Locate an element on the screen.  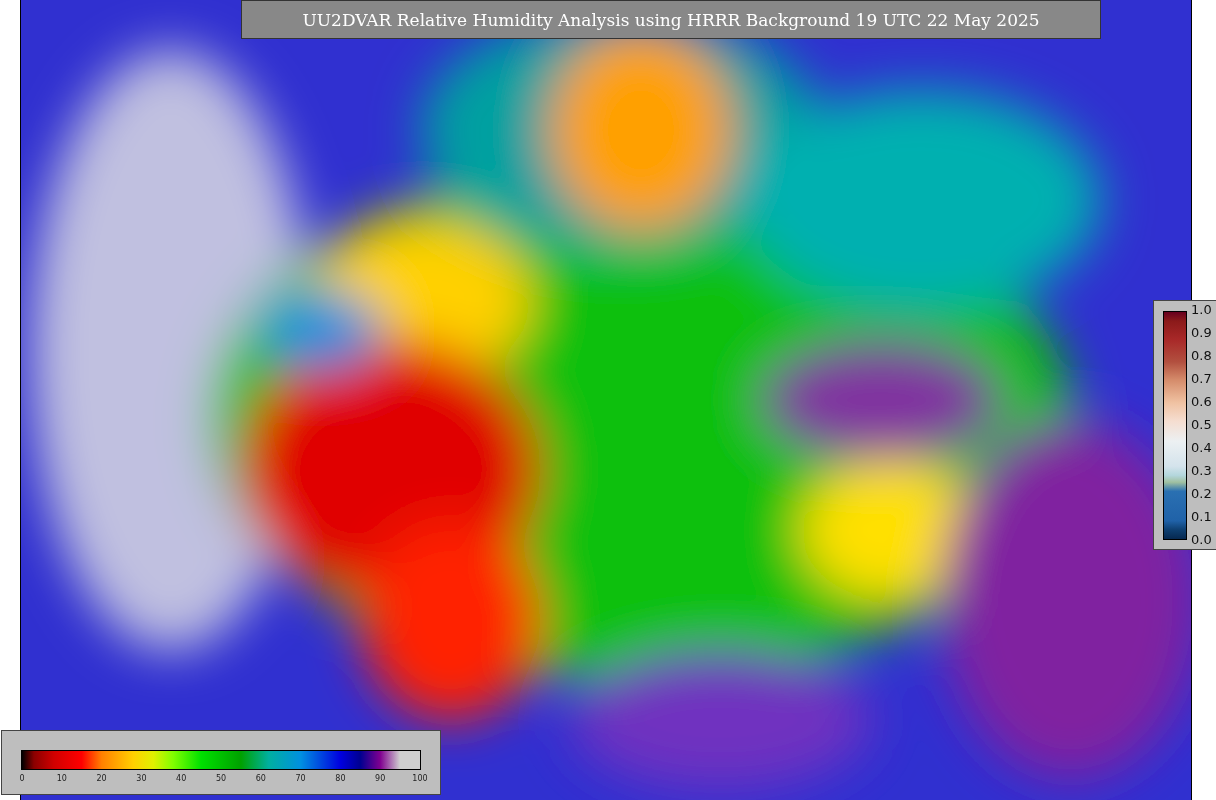
colorbar-tick-label: 10 is located at coordinates (61, 778).